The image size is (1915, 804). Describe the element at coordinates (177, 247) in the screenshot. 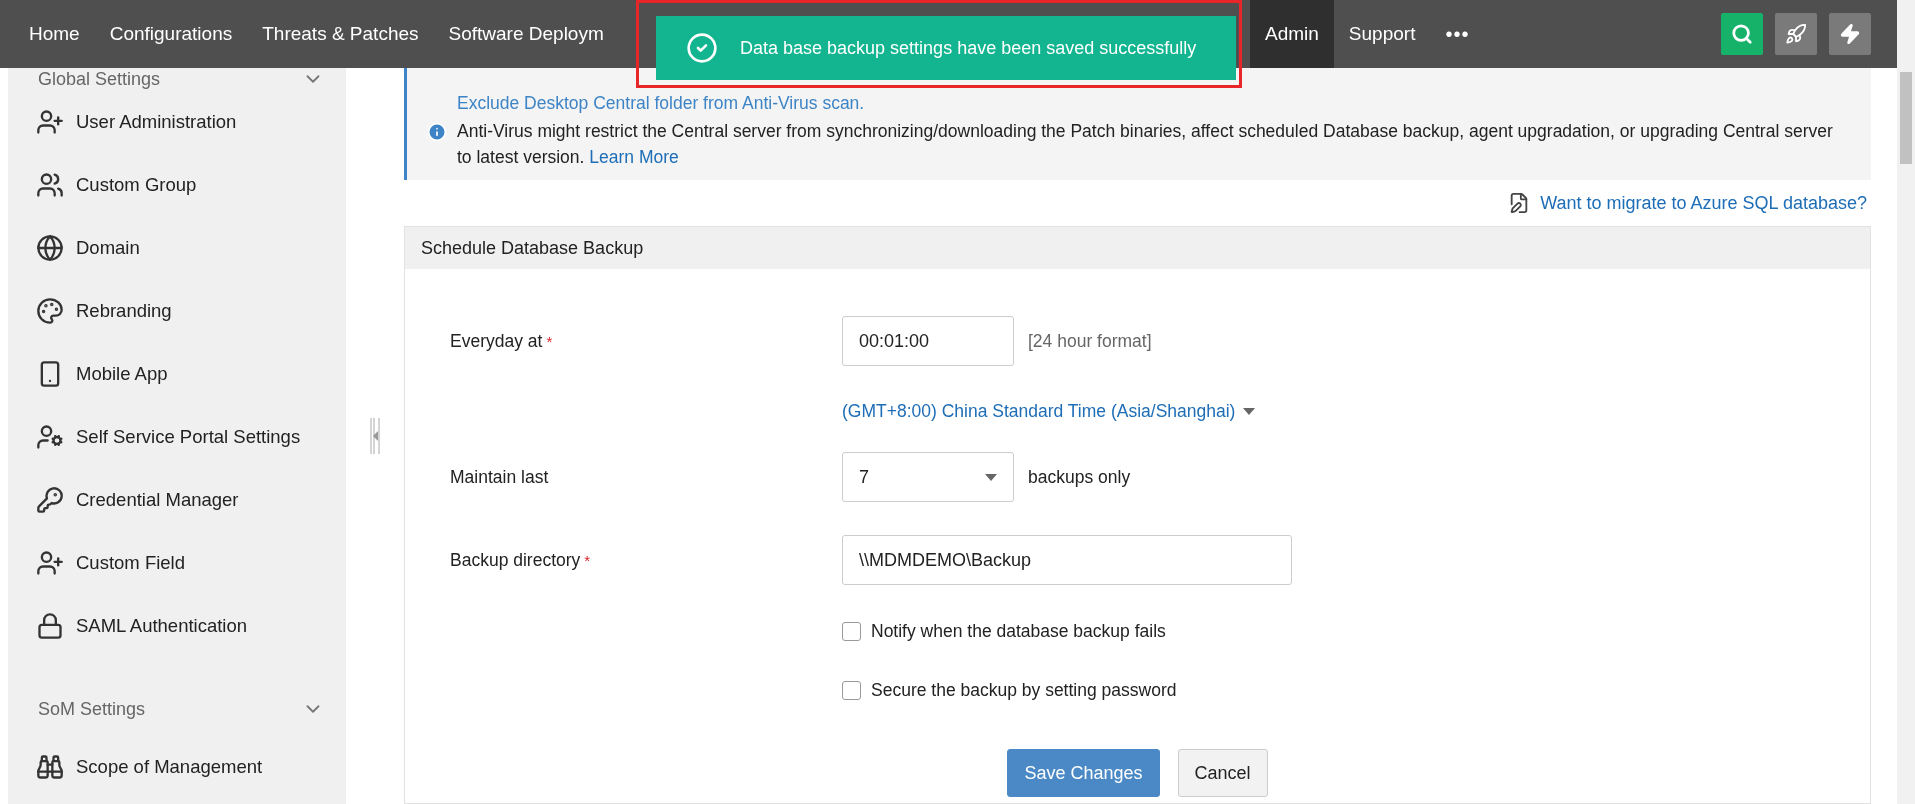

I see `sidebar-item: Domain` at that location.